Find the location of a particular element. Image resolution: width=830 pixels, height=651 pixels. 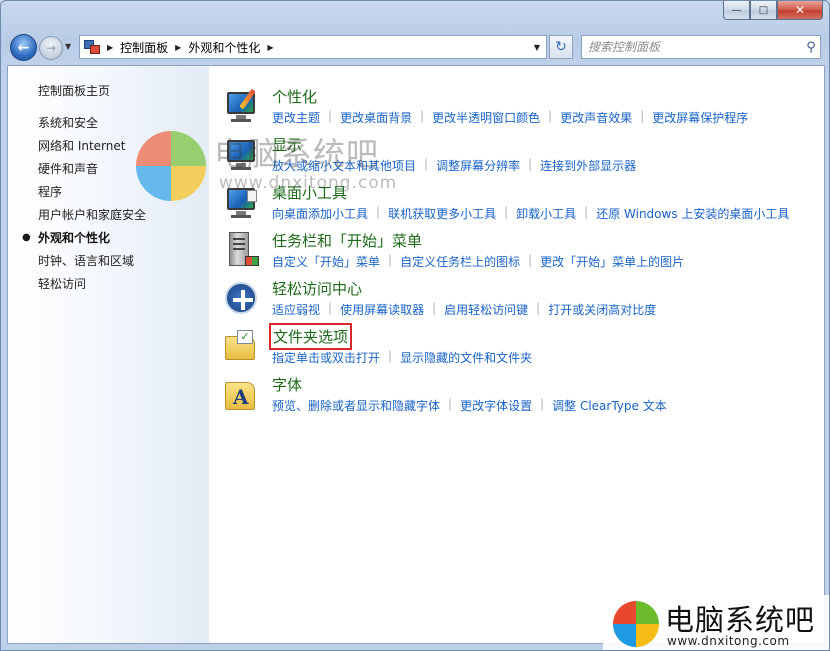

windows-logo-icon is located at coordinates (636, 624).